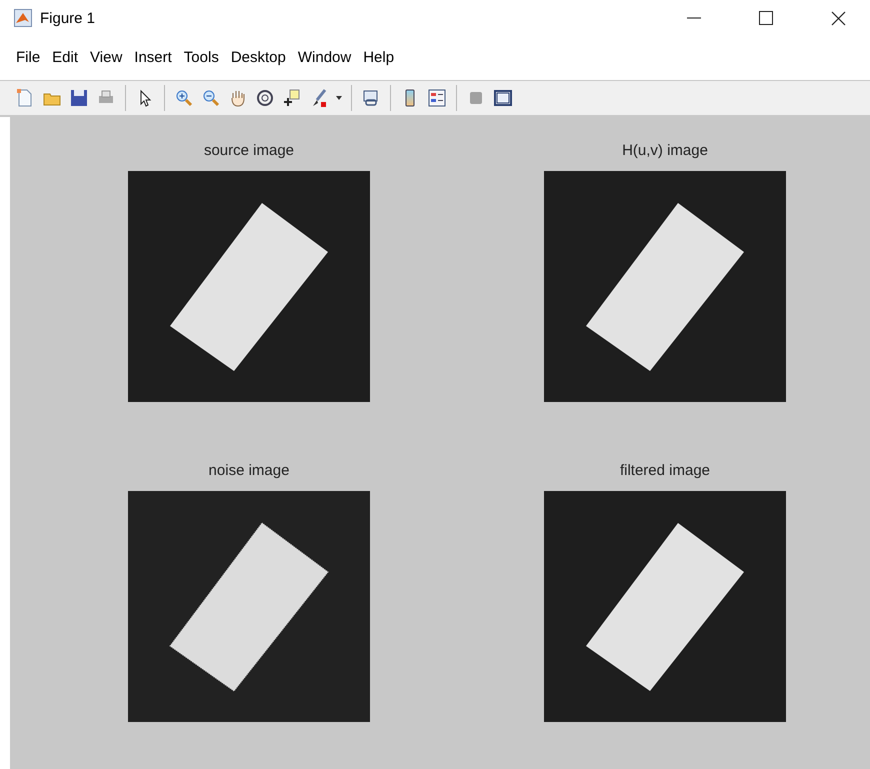 This screenshot has width=870, height=769. Describe the element at coordinates (23, 18) in the screenshot. I see `app-logo-icon` at that location.